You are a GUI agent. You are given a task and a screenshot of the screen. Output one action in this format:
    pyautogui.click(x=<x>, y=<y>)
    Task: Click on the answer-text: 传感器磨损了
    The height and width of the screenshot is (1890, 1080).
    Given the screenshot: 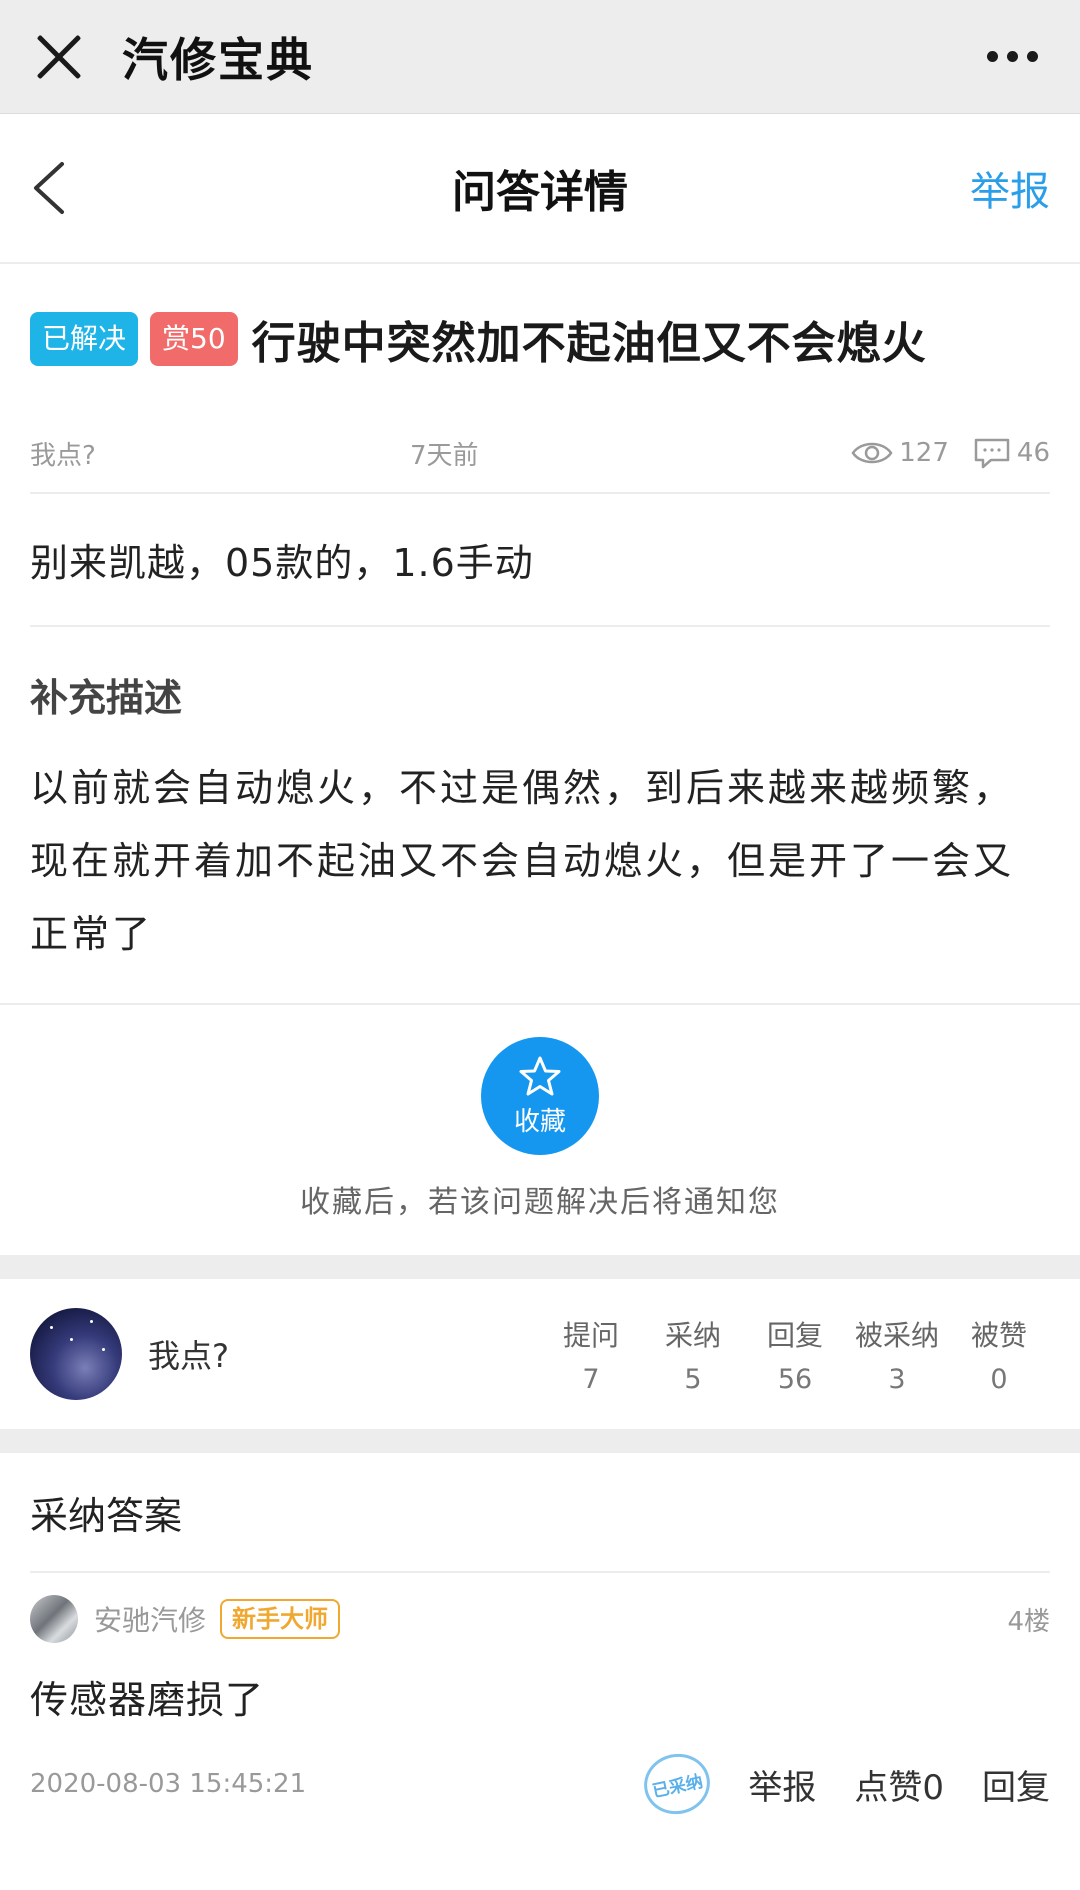 What is the action you would take?
    pyautogui.click(x=147, y=1700)
    